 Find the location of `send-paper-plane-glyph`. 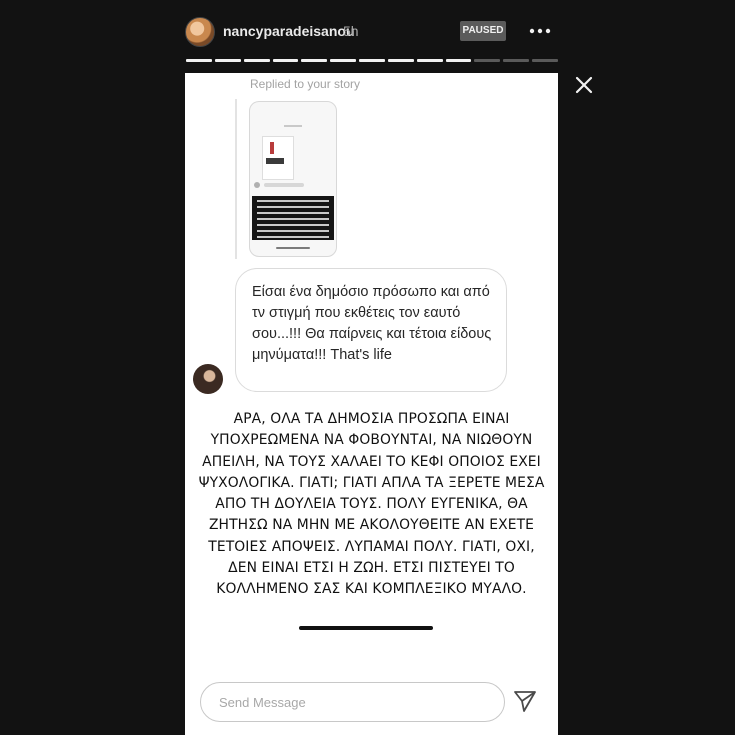

send-paper-plane-glyph is located at coordinates (525, 701).